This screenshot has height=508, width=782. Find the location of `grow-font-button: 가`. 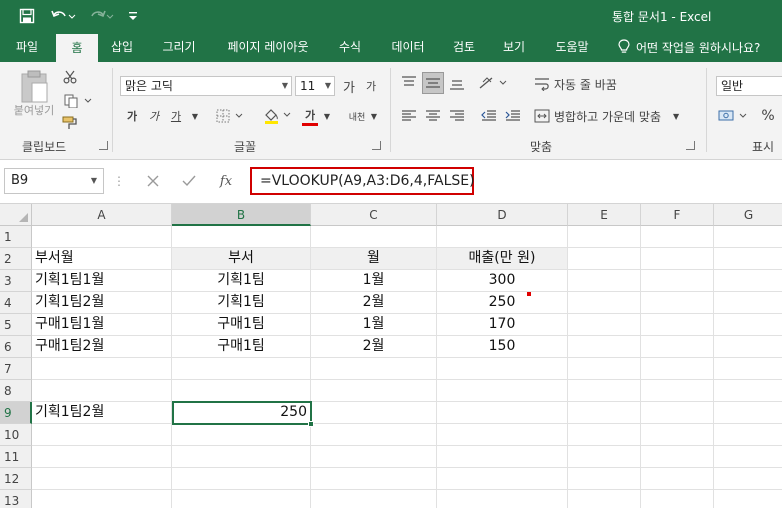

grow-font-button: 가 is located at coordinates (349, 86).